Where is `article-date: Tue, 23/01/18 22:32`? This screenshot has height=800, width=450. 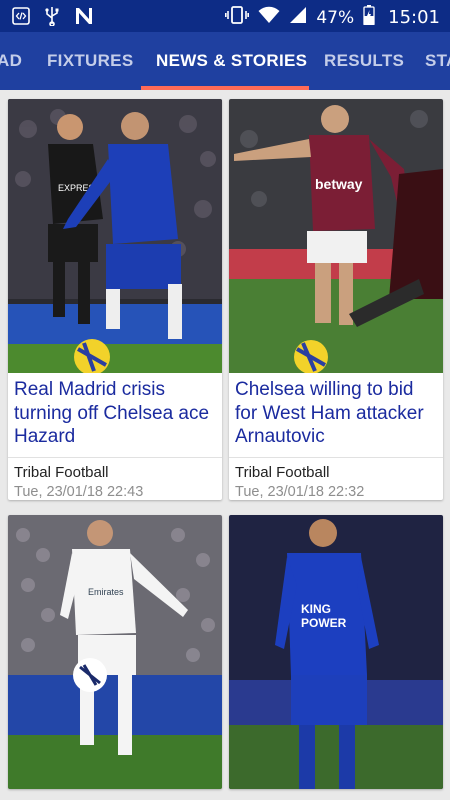
article-date: Tue, 23/01/18 22:32 is located at coordinates (300, 492).